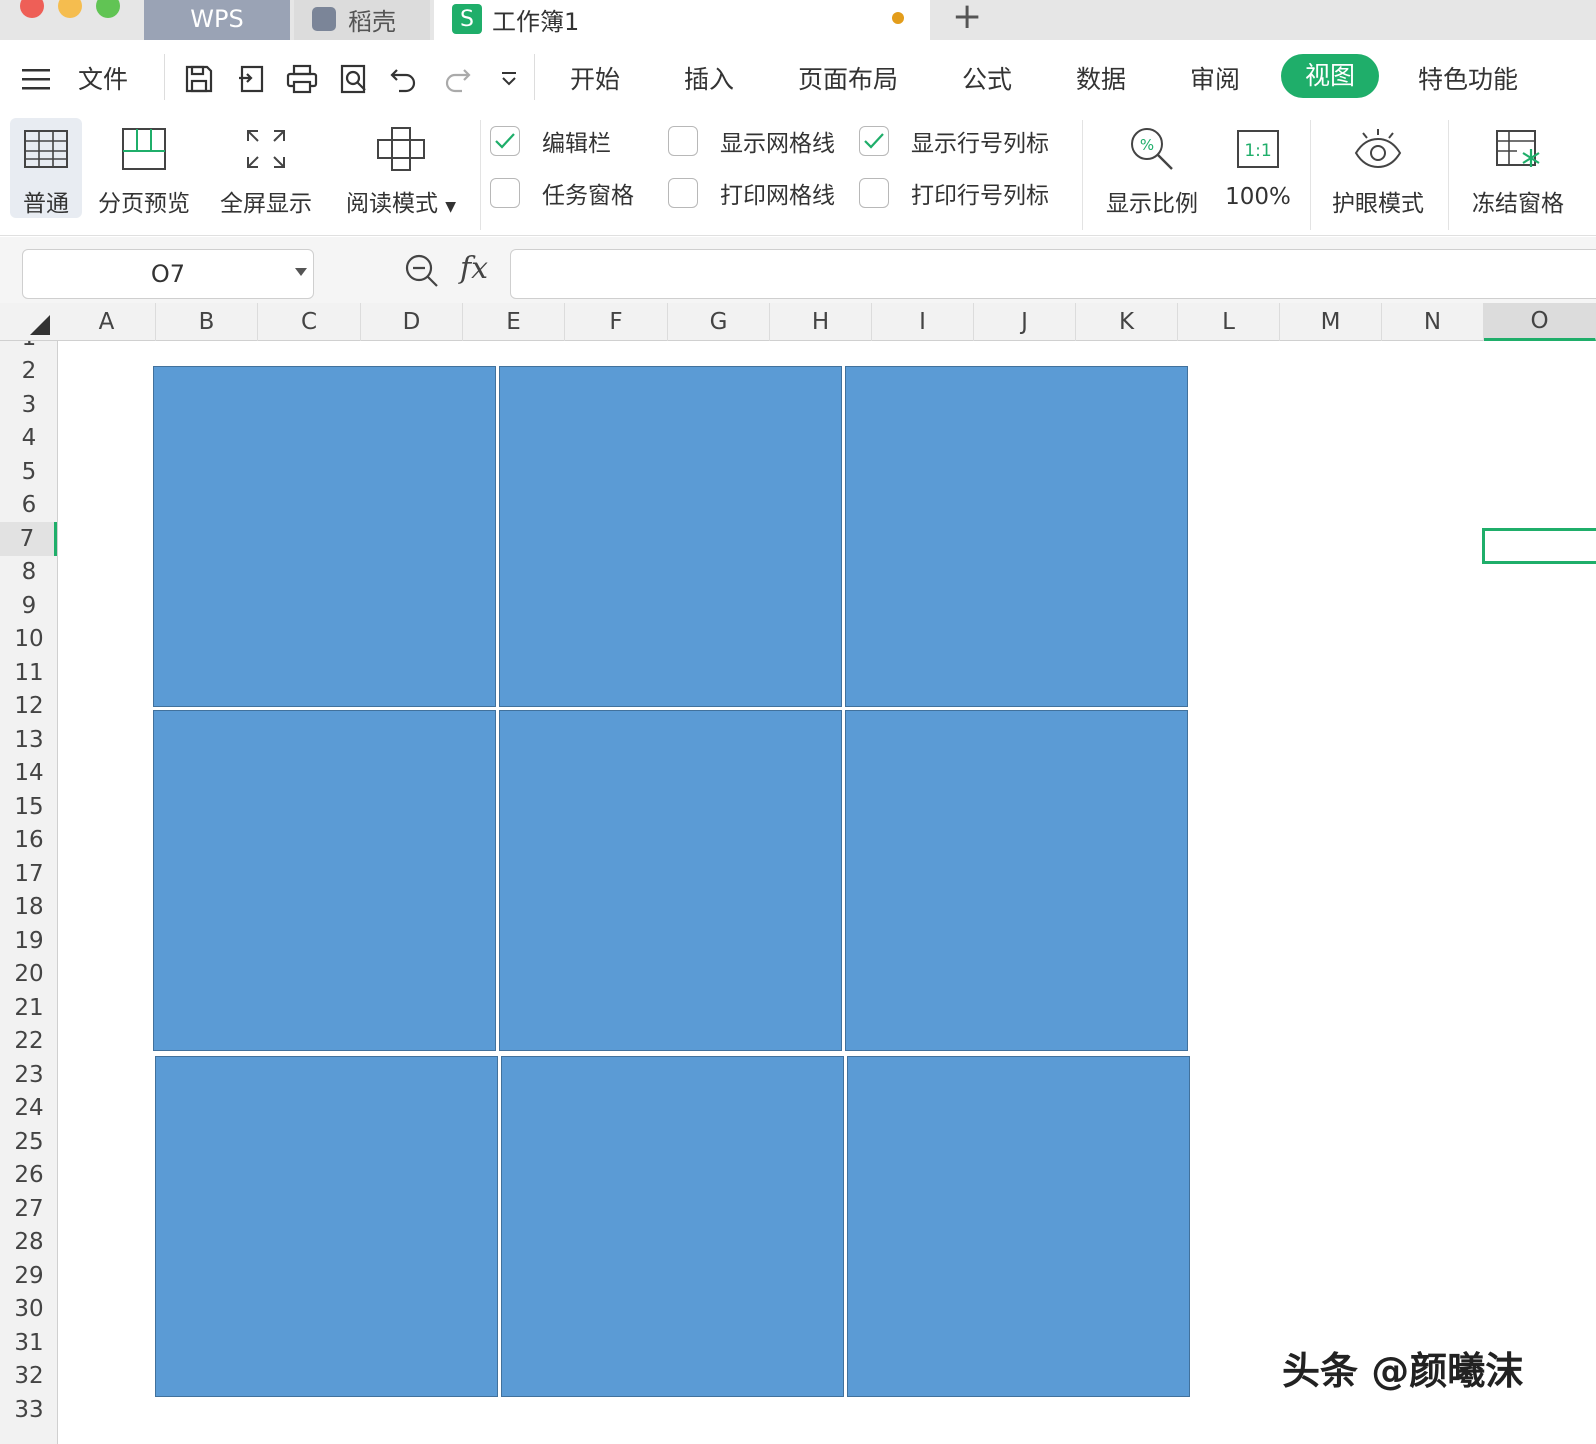  I want to click on menu-tab-data: 数据, so click(1101, 78).